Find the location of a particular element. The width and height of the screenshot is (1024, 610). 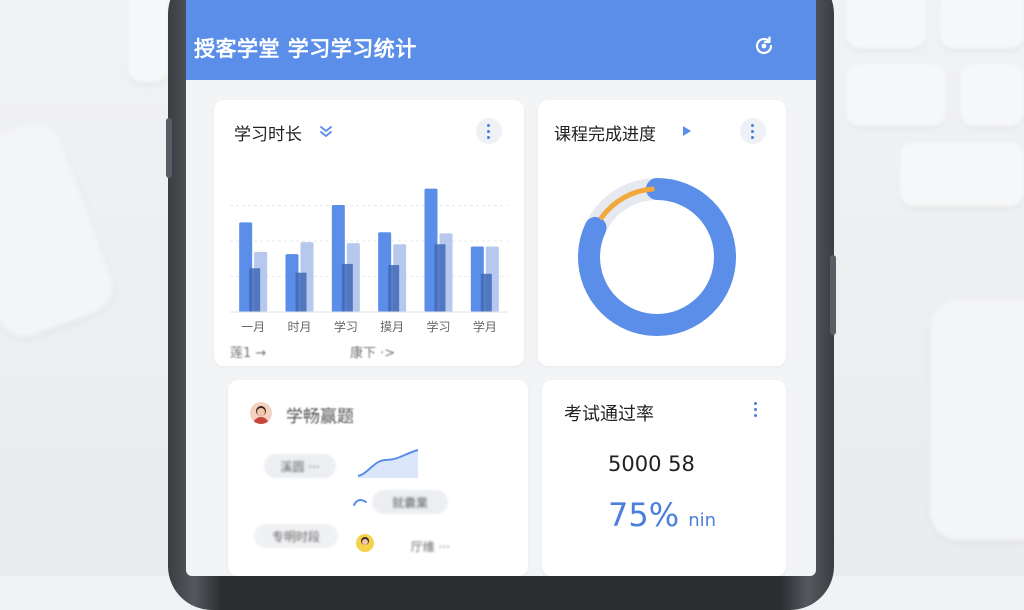

play-triangle-icon is located at coordinates (687, 131).